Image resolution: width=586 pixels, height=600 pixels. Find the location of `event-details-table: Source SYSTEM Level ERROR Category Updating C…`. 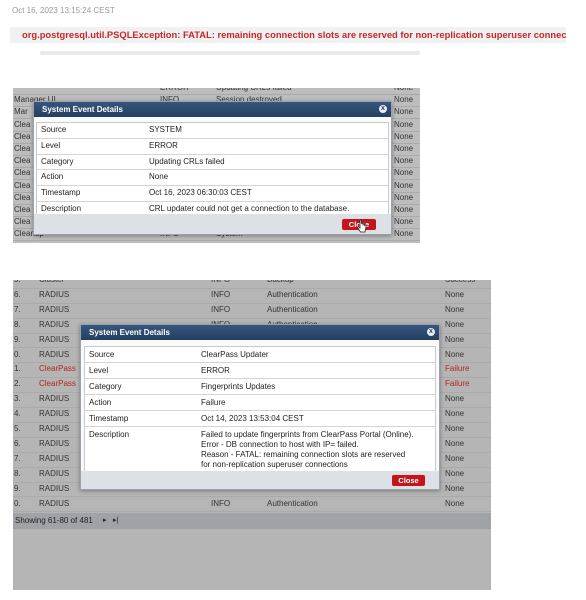

event-details-table: Source SYSTEM Level ERROR Category Updating C… is located at coordinates (212, 170).